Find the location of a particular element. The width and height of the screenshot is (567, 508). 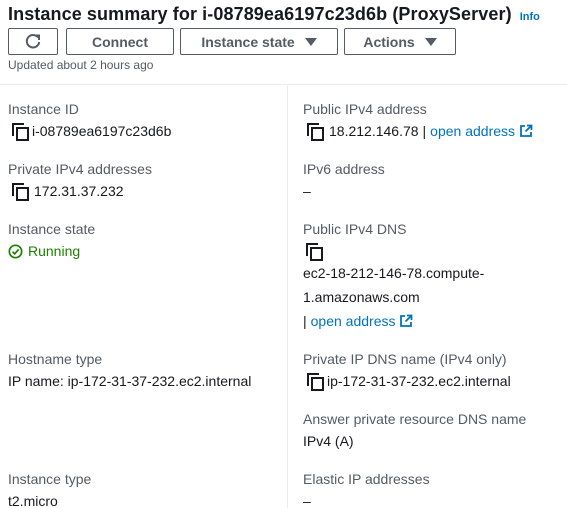

field-elastic-ip: Elastic IP addresses – is located at coordinates (366, 488).